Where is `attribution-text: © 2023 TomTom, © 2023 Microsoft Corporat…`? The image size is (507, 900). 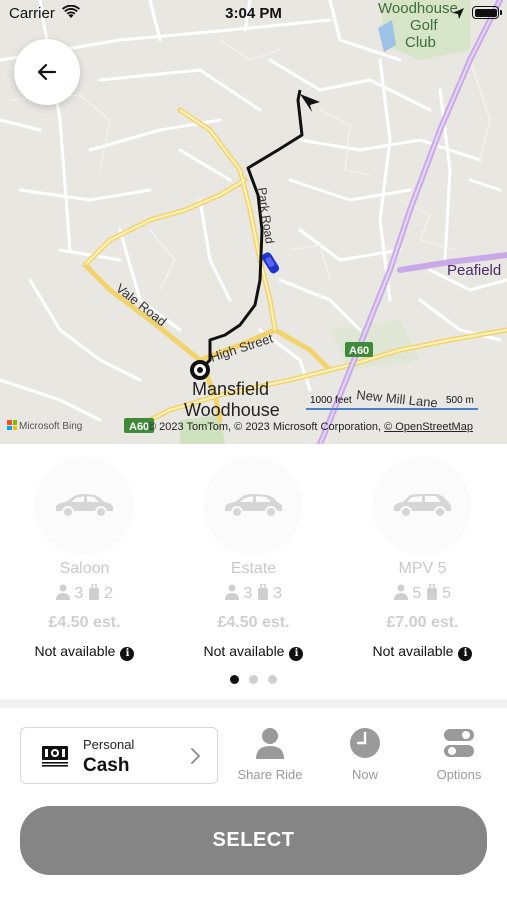
attribution-text: © 2023 TomTom, © 2023 Microsoft Corporat… is located at coordinates (266, 427).